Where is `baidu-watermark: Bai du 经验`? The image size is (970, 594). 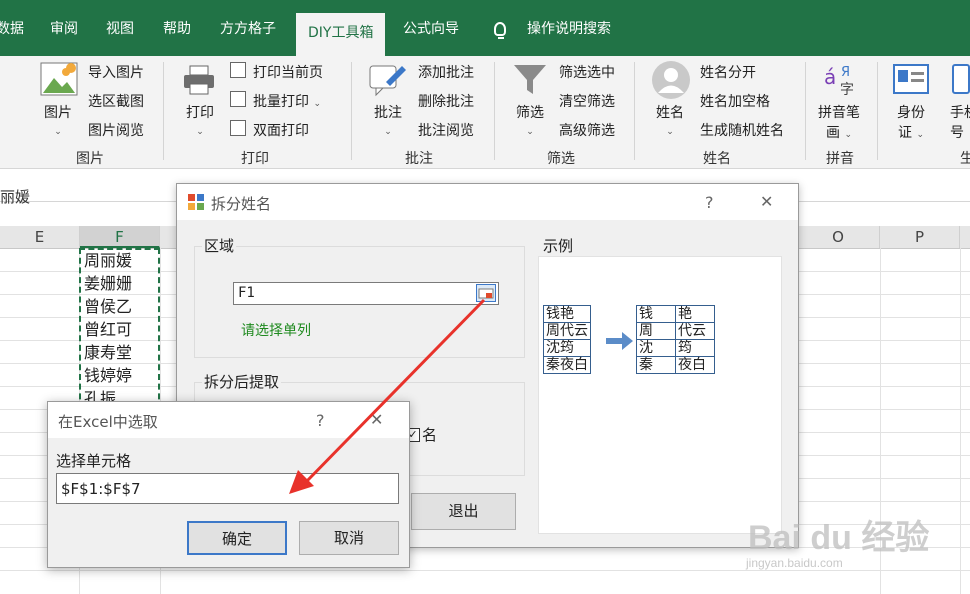 baidu-watermark: Bai du 经验 is located at coordinates (839, 538).